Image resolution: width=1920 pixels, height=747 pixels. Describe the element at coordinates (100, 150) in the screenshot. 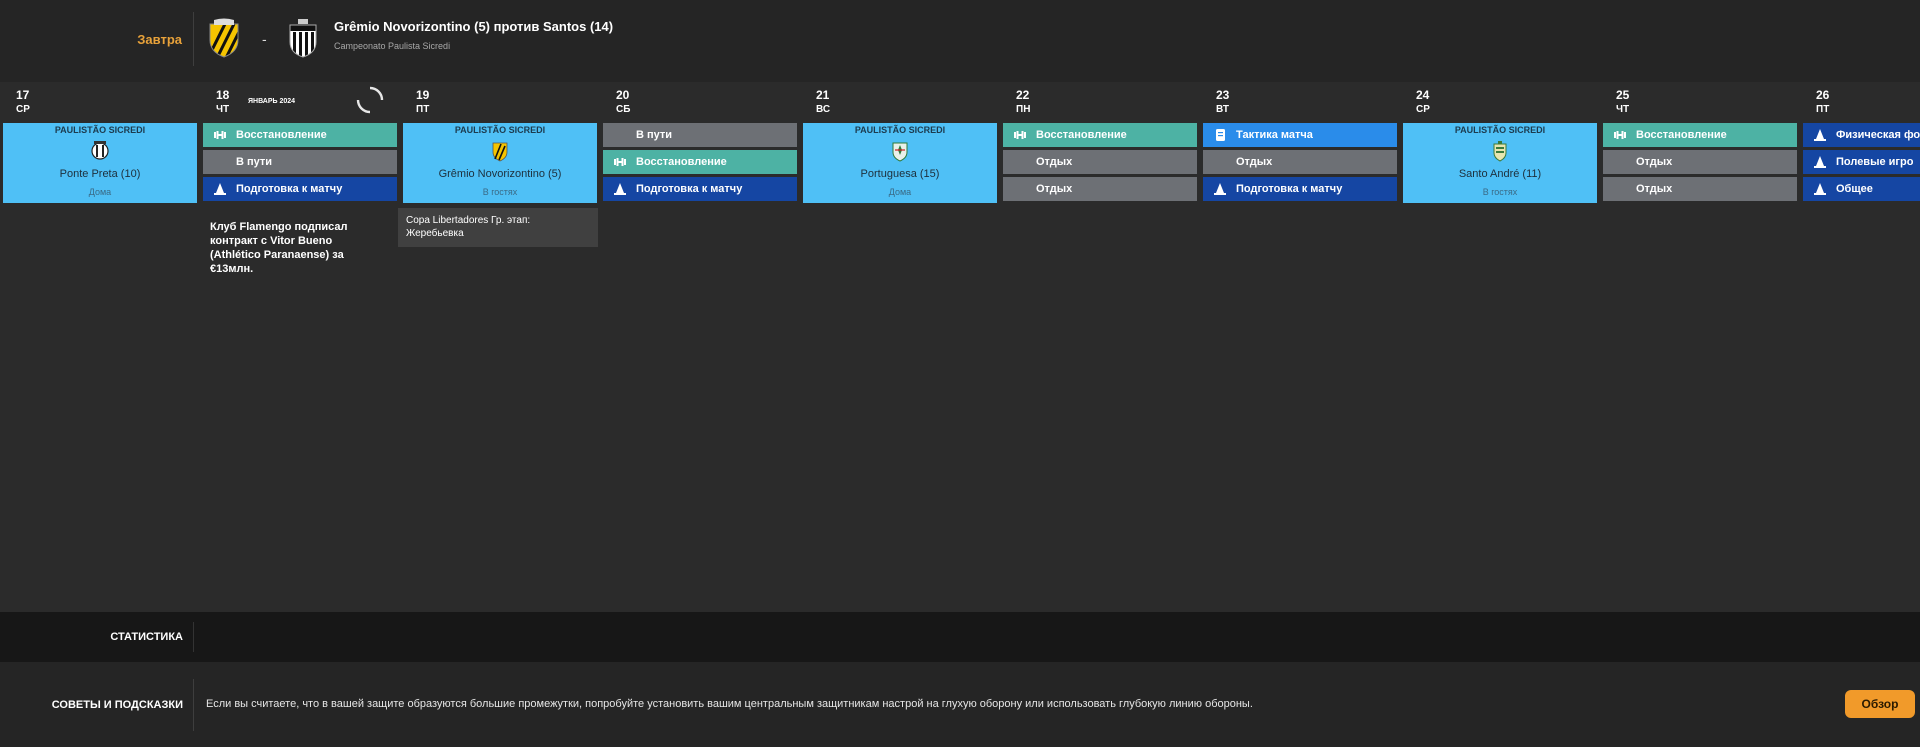

I see `ponte-preta-crest-icon` at that location.